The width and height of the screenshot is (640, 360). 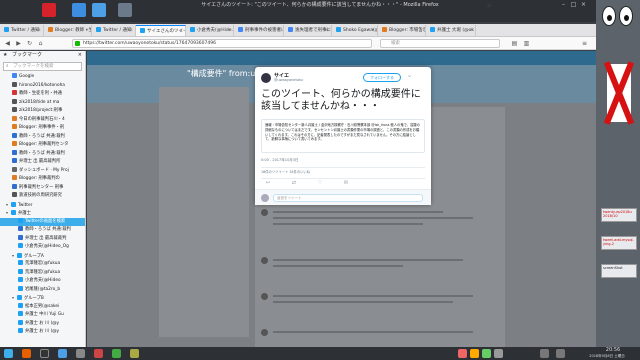 I want to click on bookmark-item: zik2018/project:刑事, so click(x=42, y=111).